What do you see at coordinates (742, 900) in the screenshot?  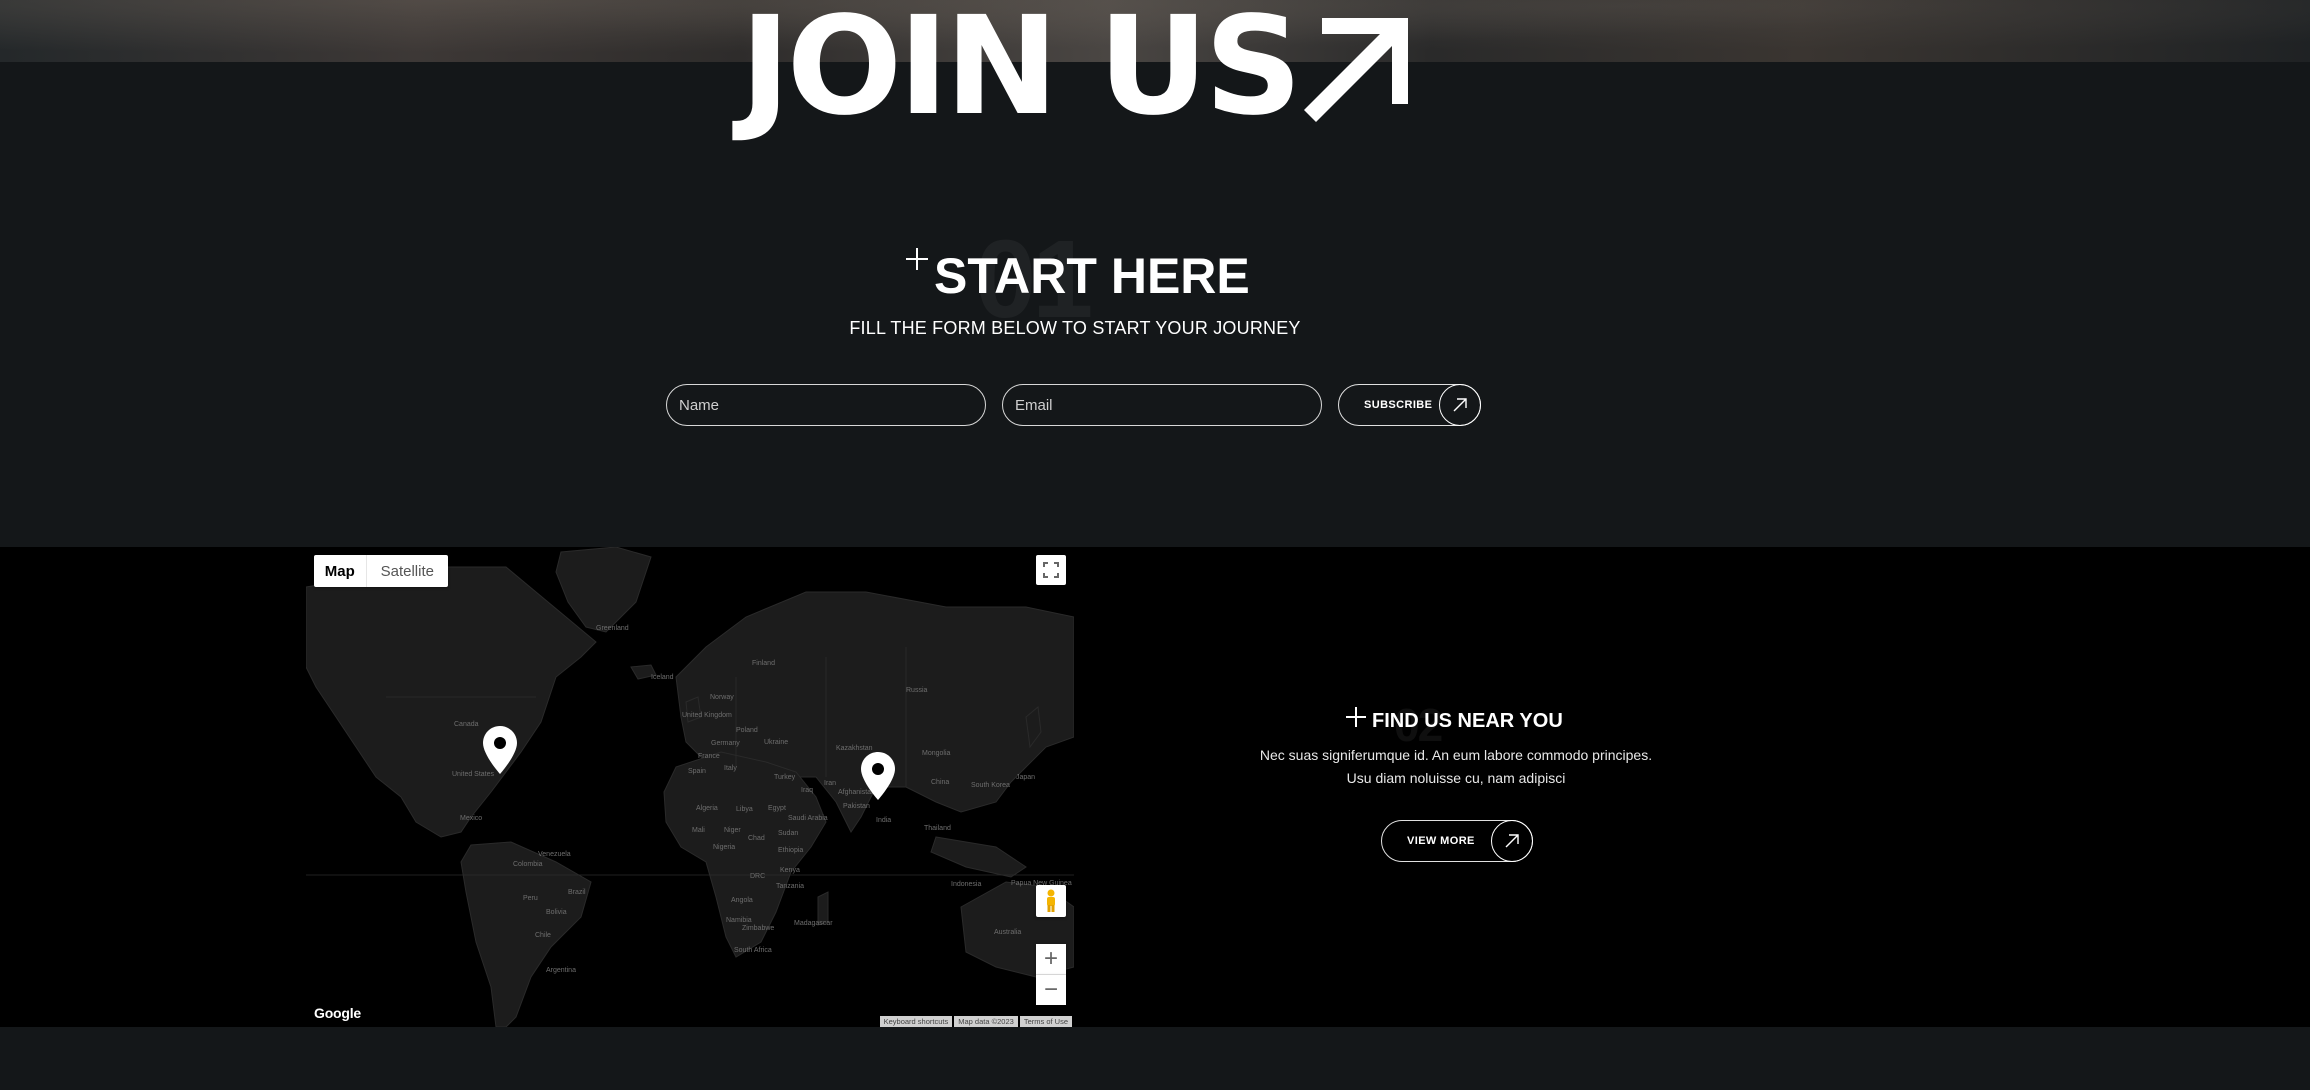 I see `map-label-angola: Angola` at bounding box center [742, 900].